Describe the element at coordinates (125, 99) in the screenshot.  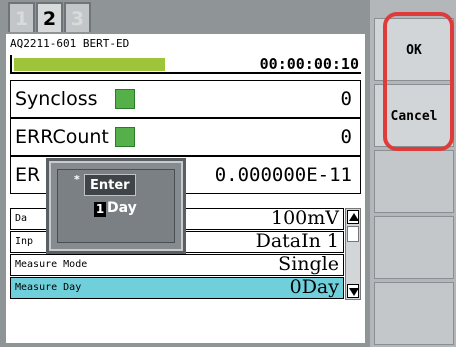
I see `syncloss-indicator` at that location.